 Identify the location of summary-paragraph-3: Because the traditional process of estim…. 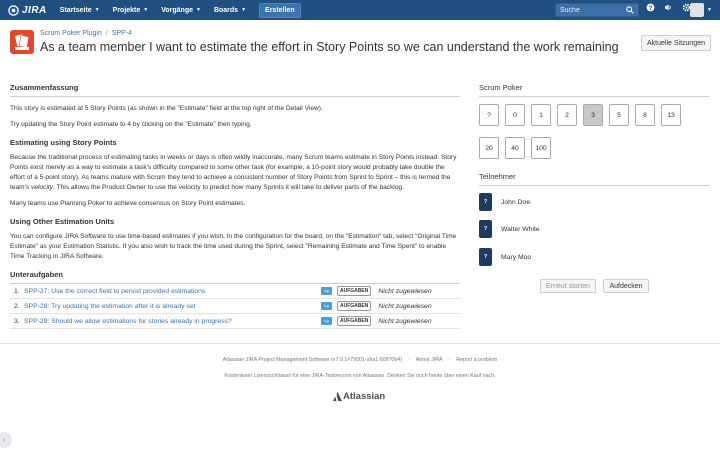
(235, 173).